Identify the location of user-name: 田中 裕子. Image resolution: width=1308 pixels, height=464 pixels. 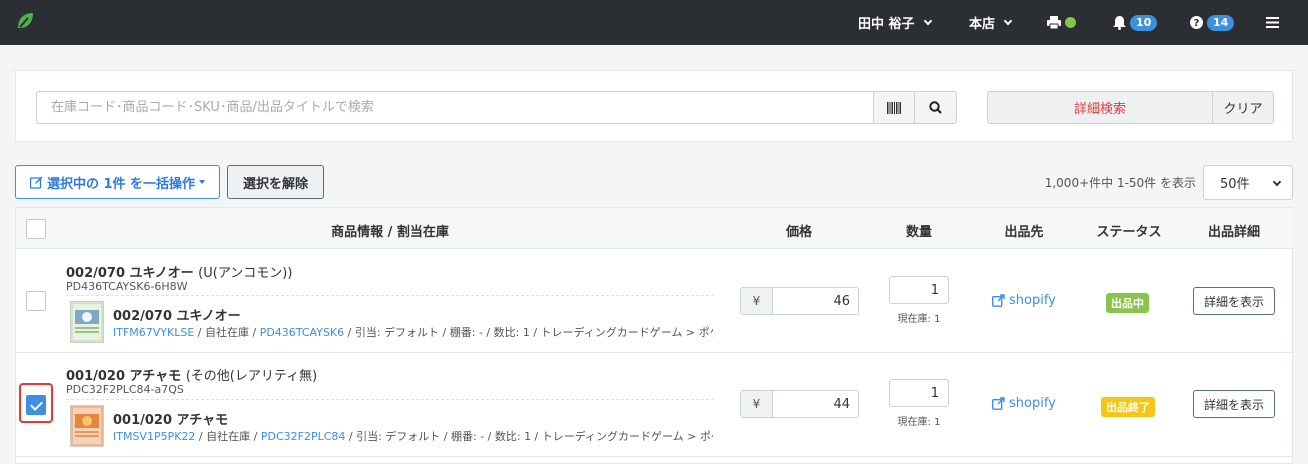
(886, 24).